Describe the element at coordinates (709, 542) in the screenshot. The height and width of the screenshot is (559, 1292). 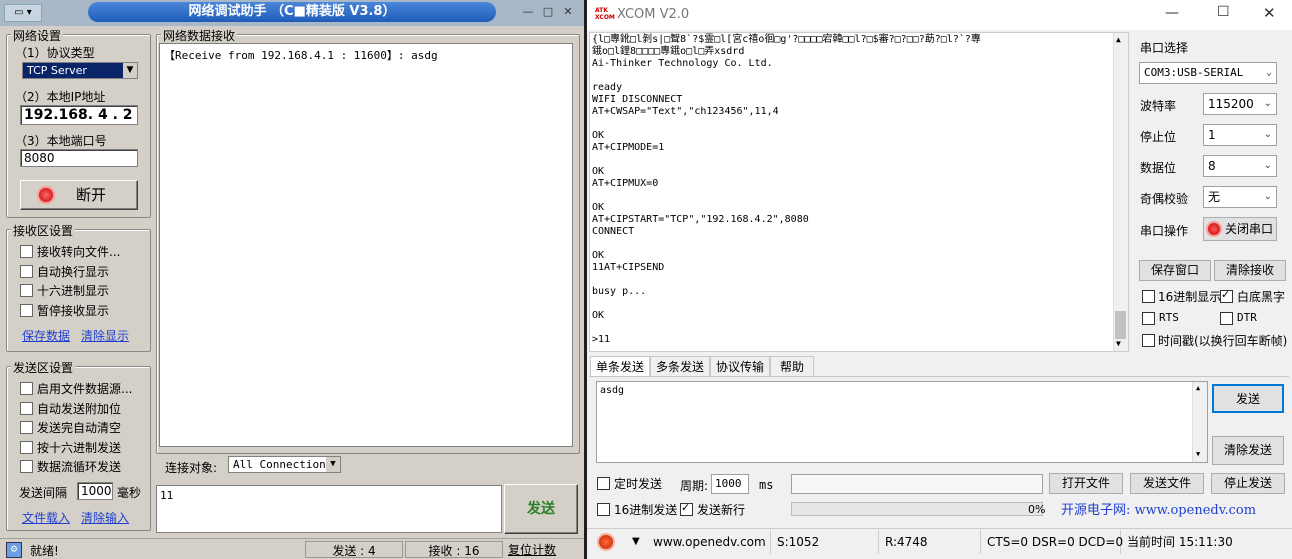
I see `status-url: www.openedv.com` at that location.